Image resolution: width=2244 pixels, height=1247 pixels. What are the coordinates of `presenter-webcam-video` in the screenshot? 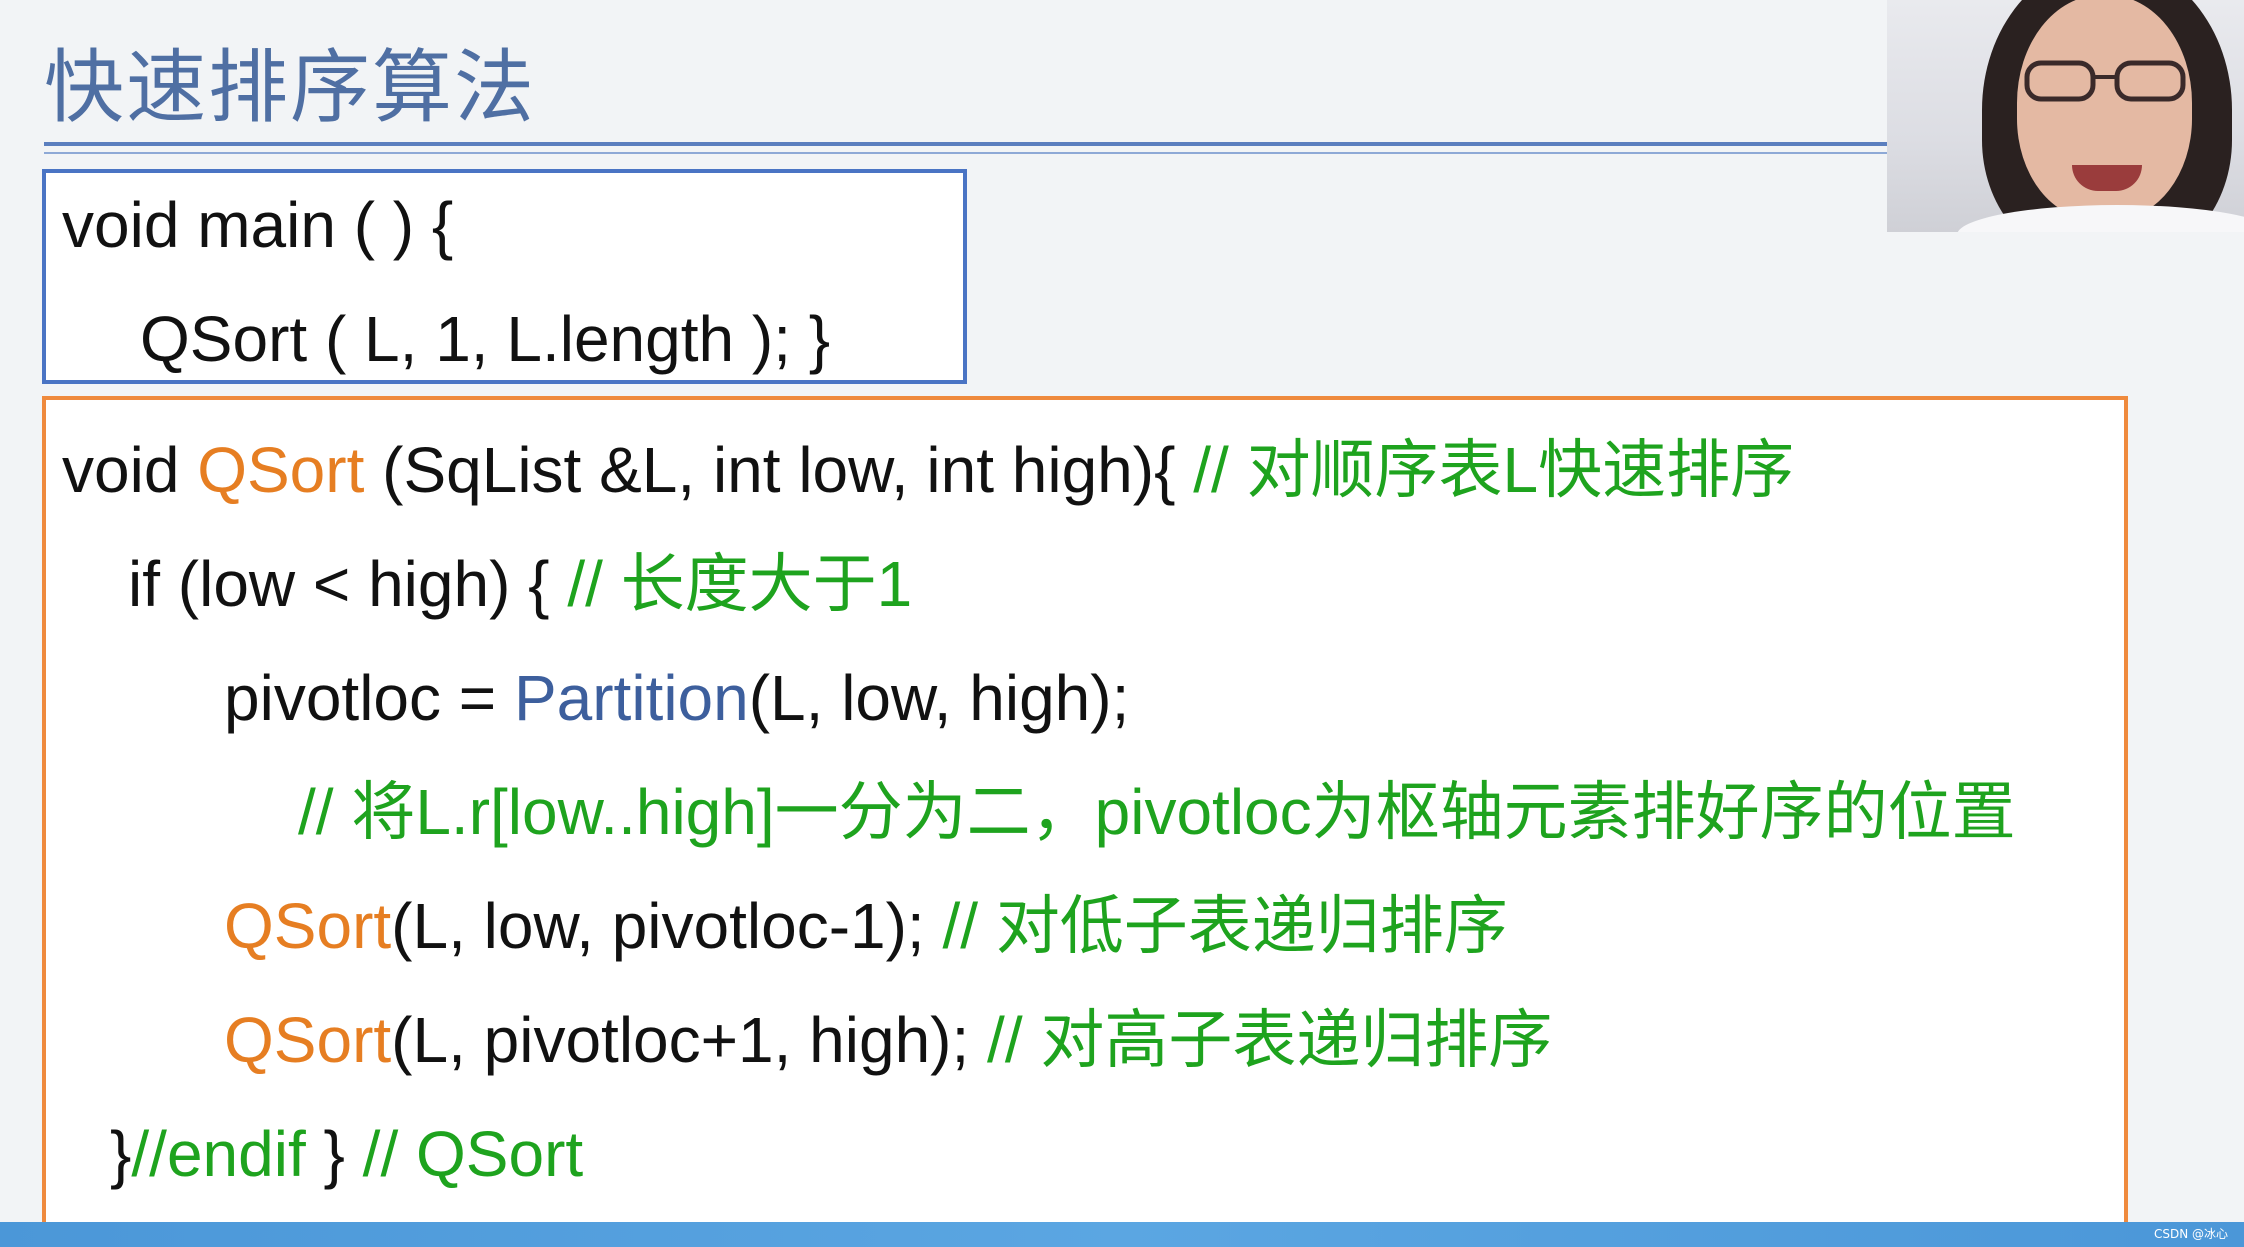 It's located at (2065, 116).